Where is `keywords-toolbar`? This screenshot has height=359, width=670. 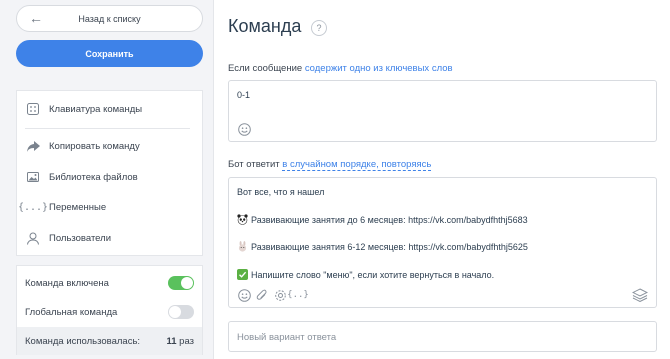
keywords-toolbar is located at coordinates (244, 129).